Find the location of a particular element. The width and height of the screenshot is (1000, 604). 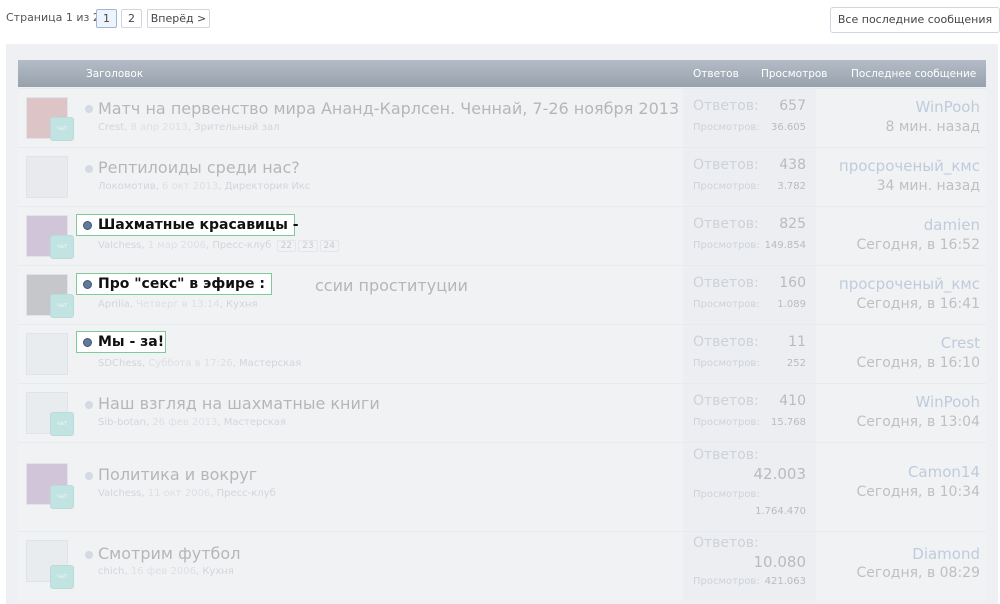

last-post-time: Сегодня, в 16:10 is located at coordinates (918, 363).